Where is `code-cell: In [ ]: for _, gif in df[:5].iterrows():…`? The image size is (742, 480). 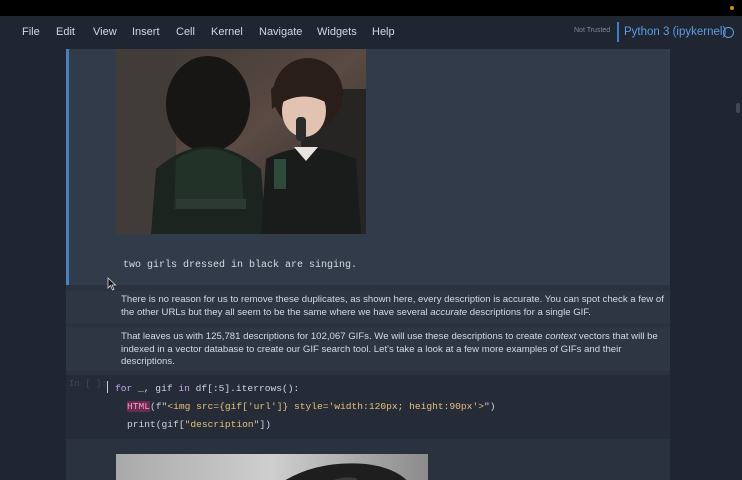
code-cell: In [ ]: for _, gif in df[:5].iterrows():… is located at coordinates (368, 407).